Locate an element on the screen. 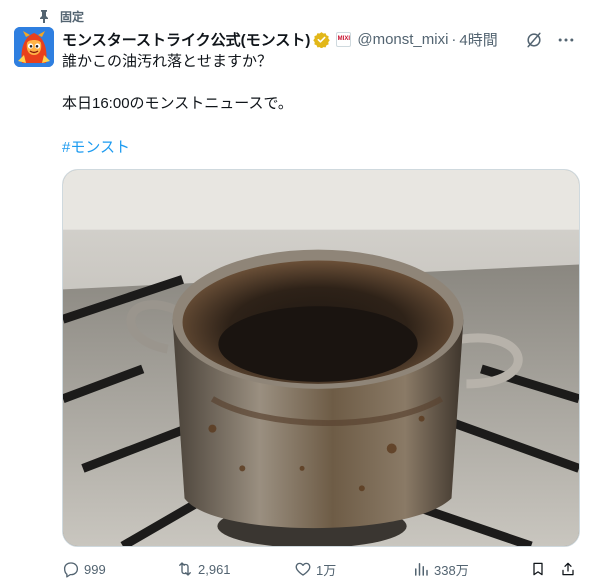  pinned-label: 固定 is located at coordinates (72, 16).